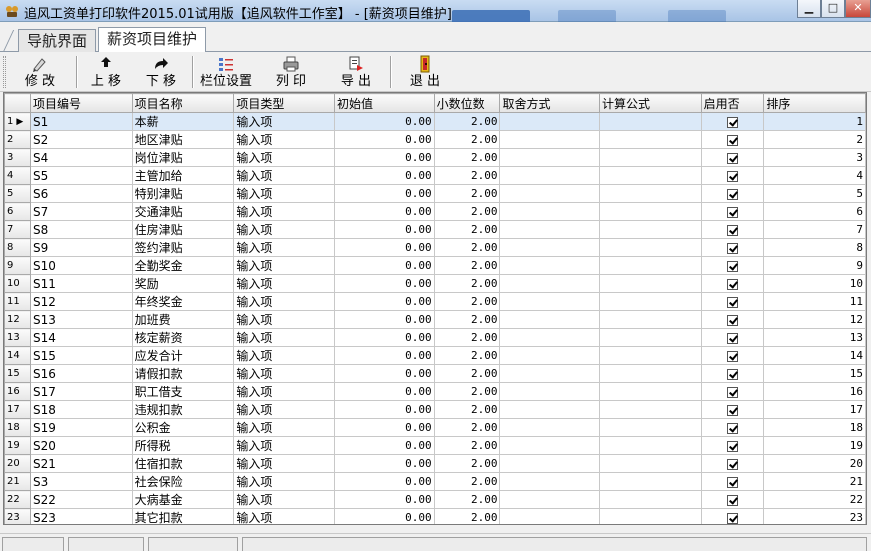 Image resolution: width=871 pixels, height=551 pixels. I want to click on row-number-cell: 22, so click(17, 499).